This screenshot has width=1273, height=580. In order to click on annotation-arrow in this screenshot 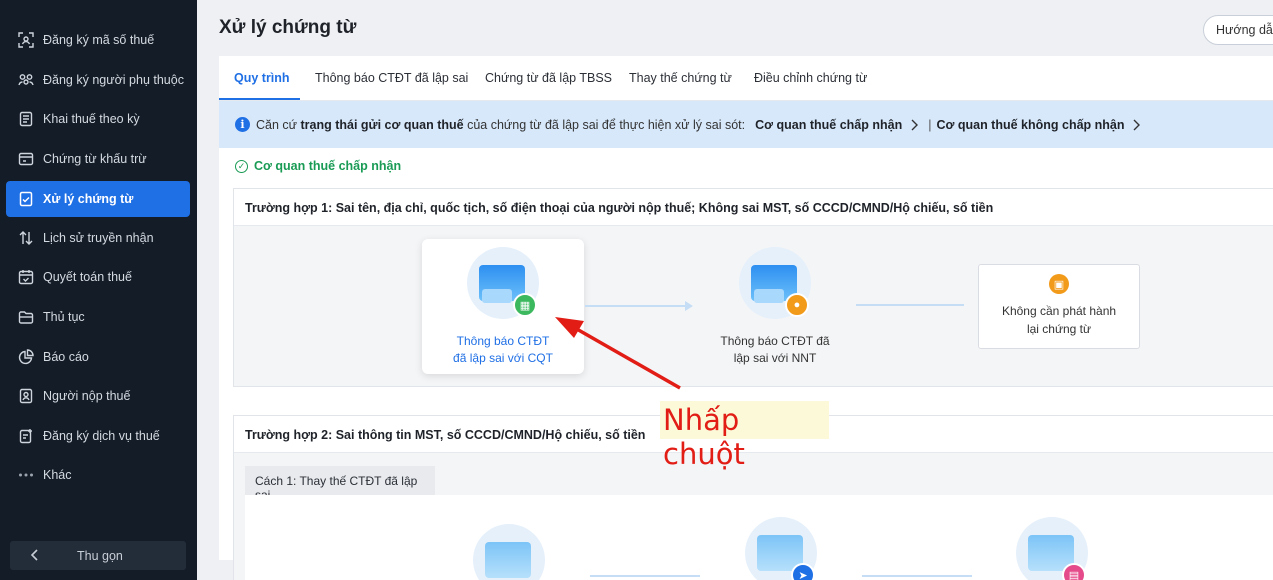, I will do `click(618, 353)`.